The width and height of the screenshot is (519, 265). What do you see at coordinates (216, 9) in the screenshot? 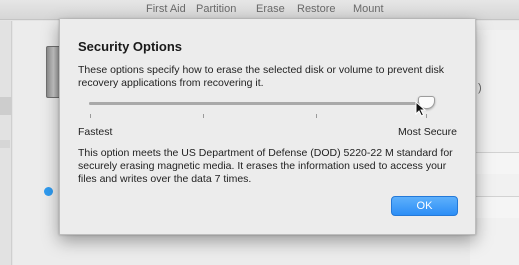
I see `partition-button: Partition` at bounding box center [216, 9].